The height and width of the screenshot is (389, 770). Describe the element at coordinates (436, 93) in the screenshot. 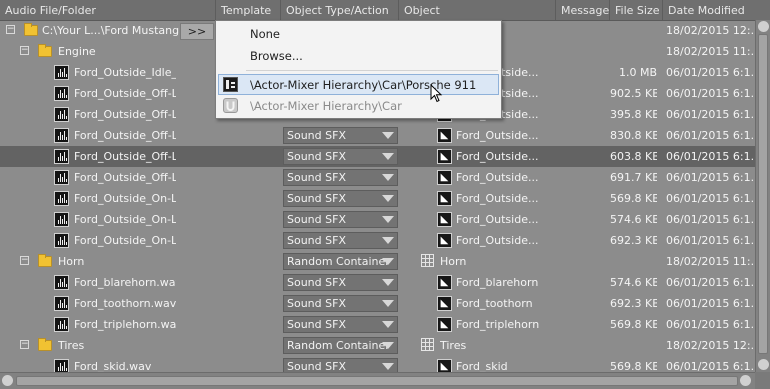

I see `mouse-cursor-icon` at that location.